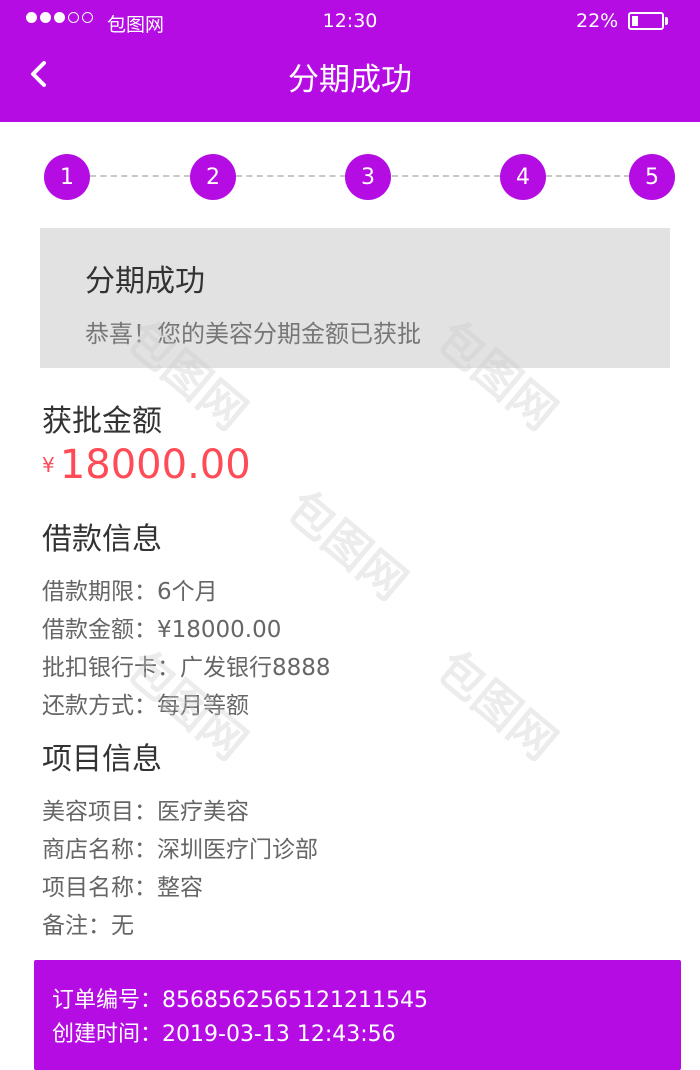  What do you see at coordinates (237, 850) in the screenshot?
I see `row-value: 深圳医疗门诊部` at bounding box center [237, 850].